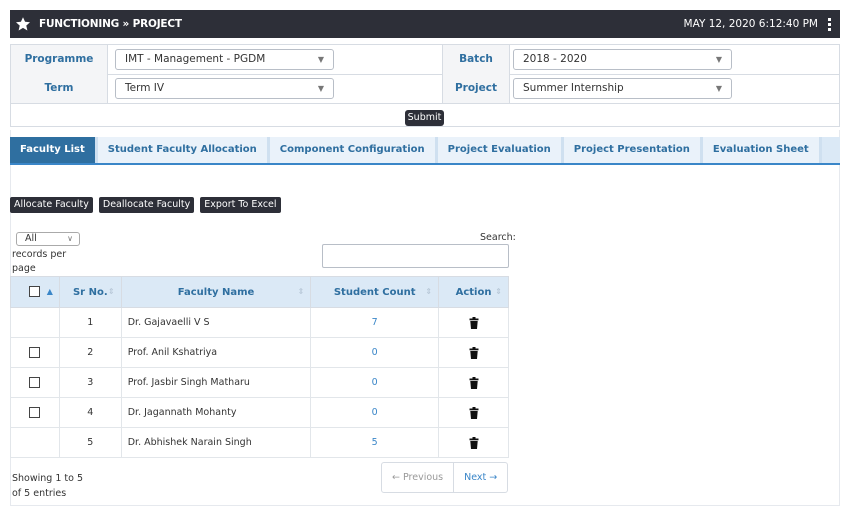 This screenshot has height=509, width=850. I want to click on submit-button: Submit, so click(424, 118).